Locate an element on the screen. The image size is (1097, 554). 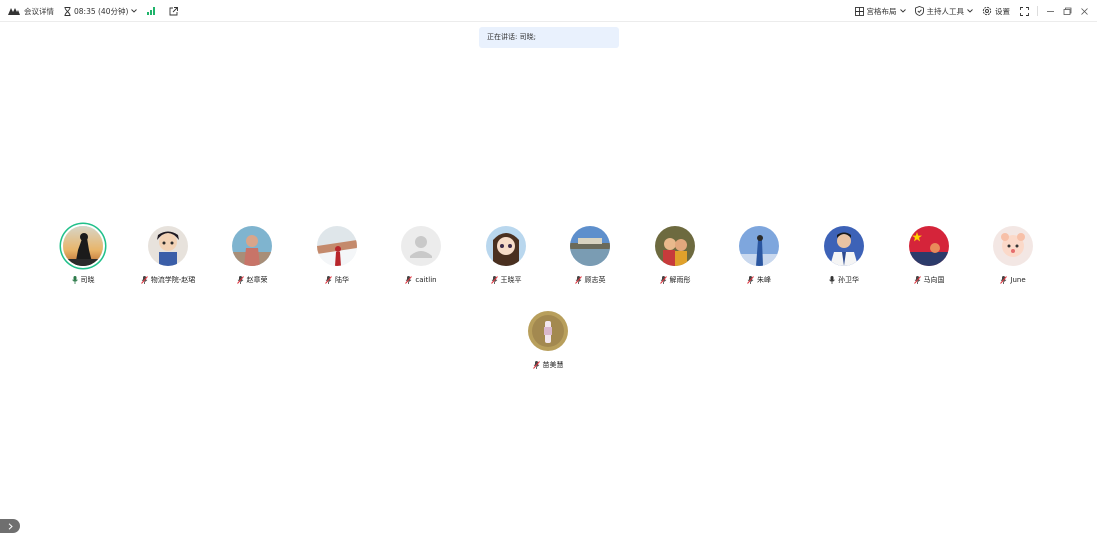
participant-tile: 顾志英 is located at coordinates (590, 255).